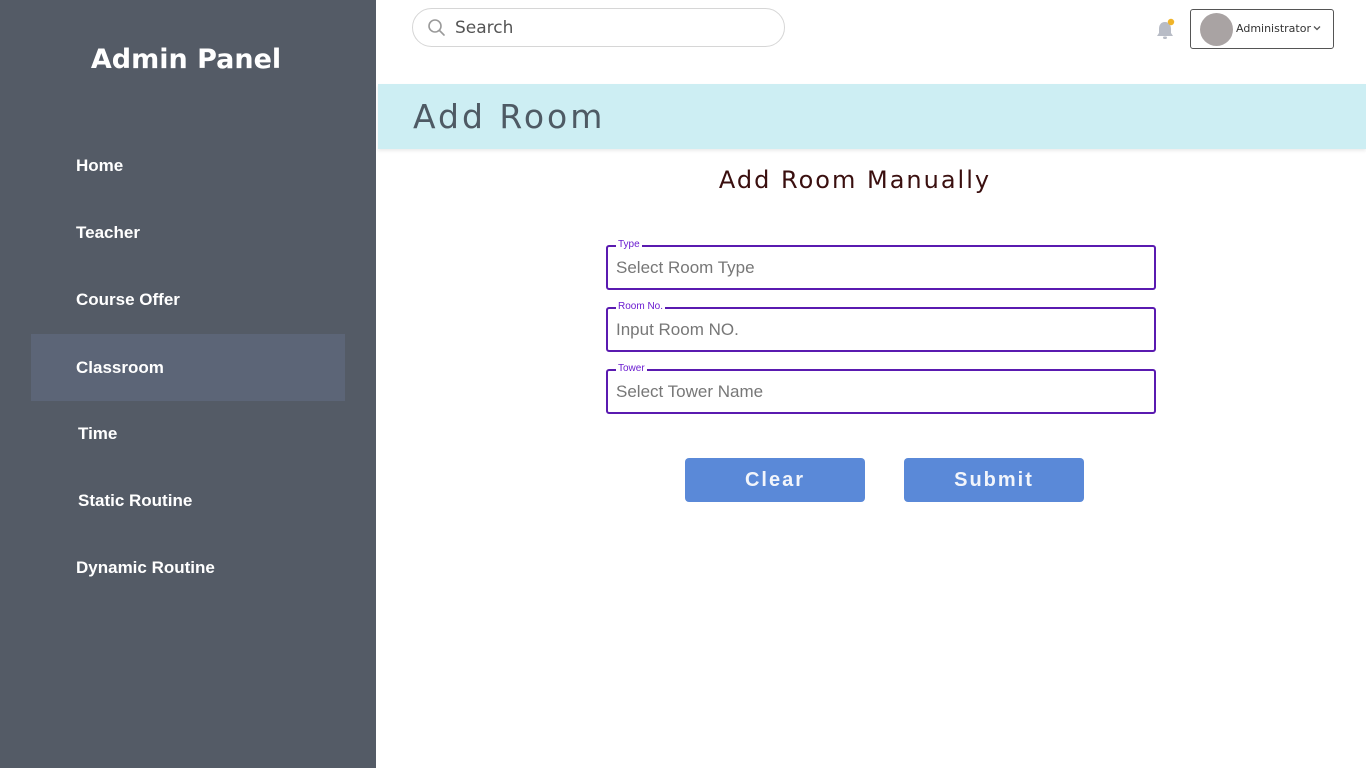 This screenshot has height=768, width=1366. Describe the element at coordinates (881, 330) in the screenshot. I see `room-no-input` at that location.